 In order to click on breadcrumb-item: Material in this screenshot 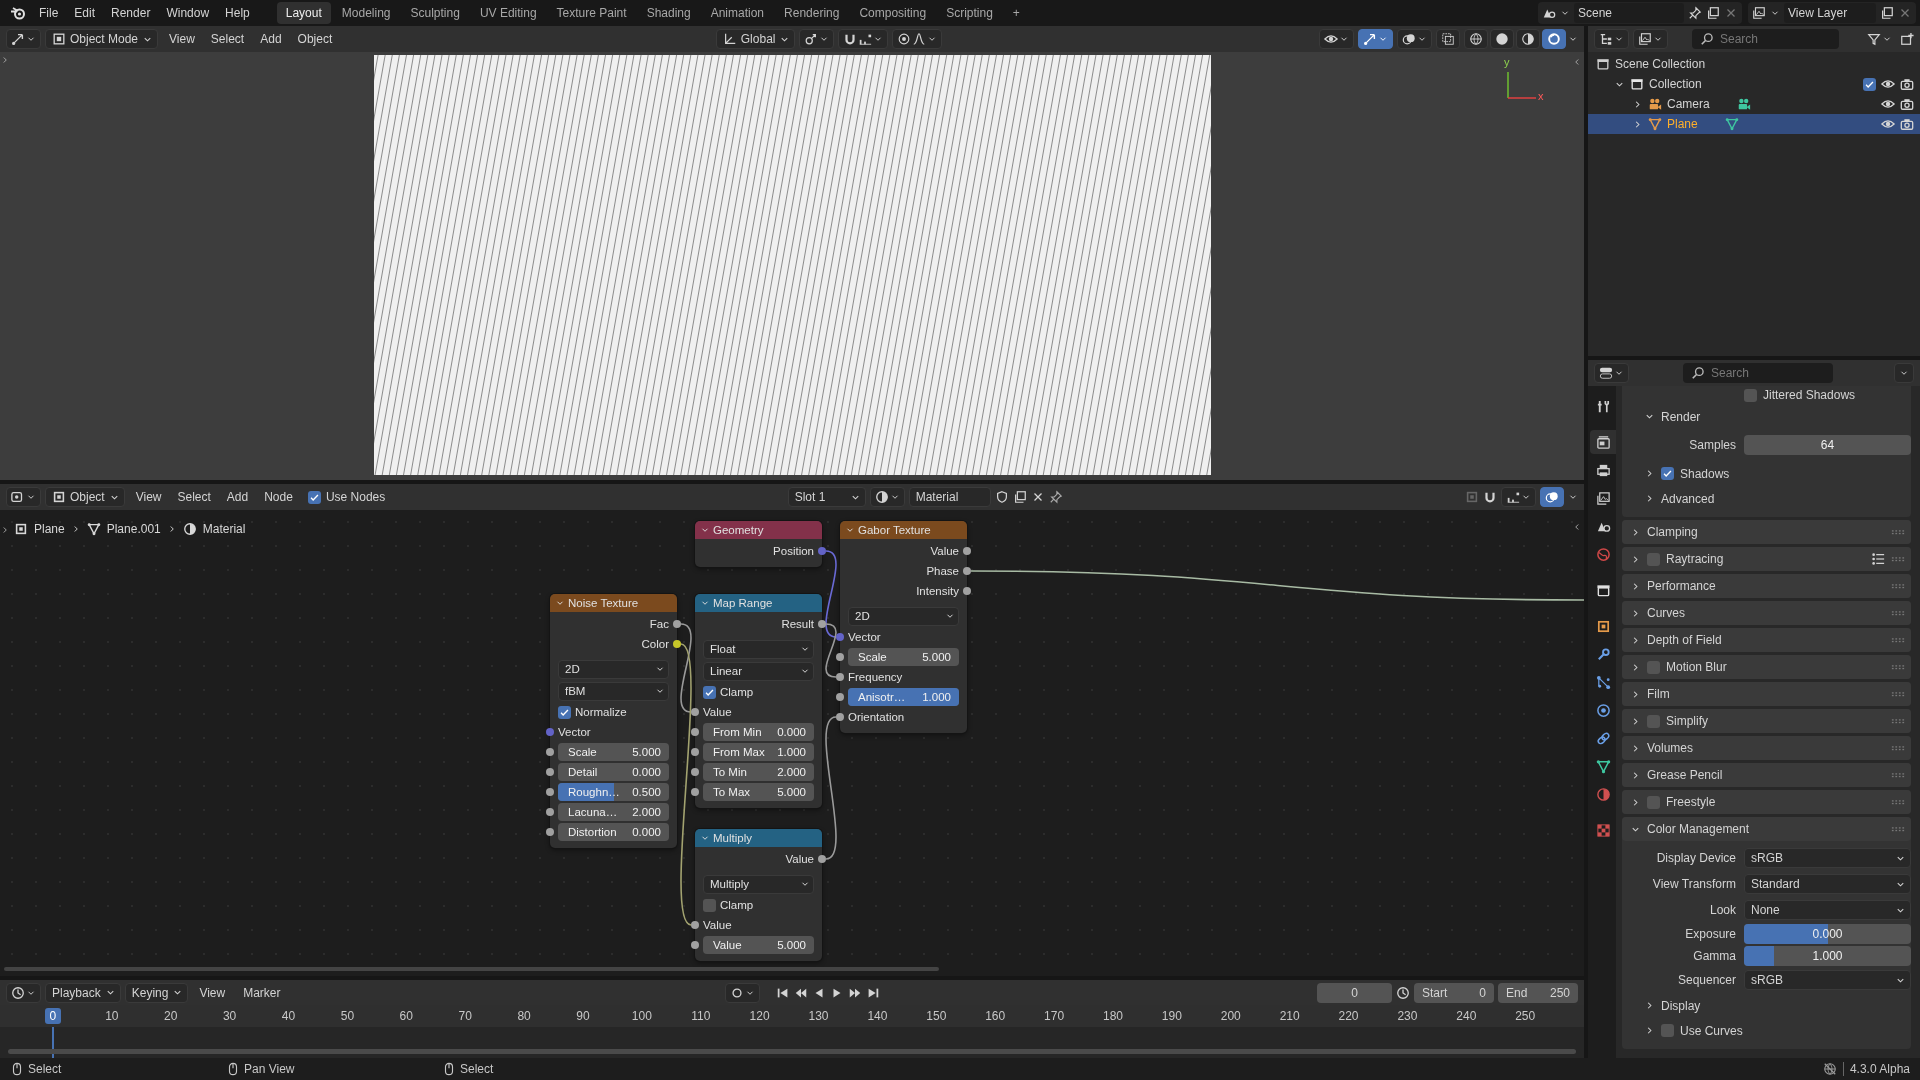, I will do `click(224, 529)`.